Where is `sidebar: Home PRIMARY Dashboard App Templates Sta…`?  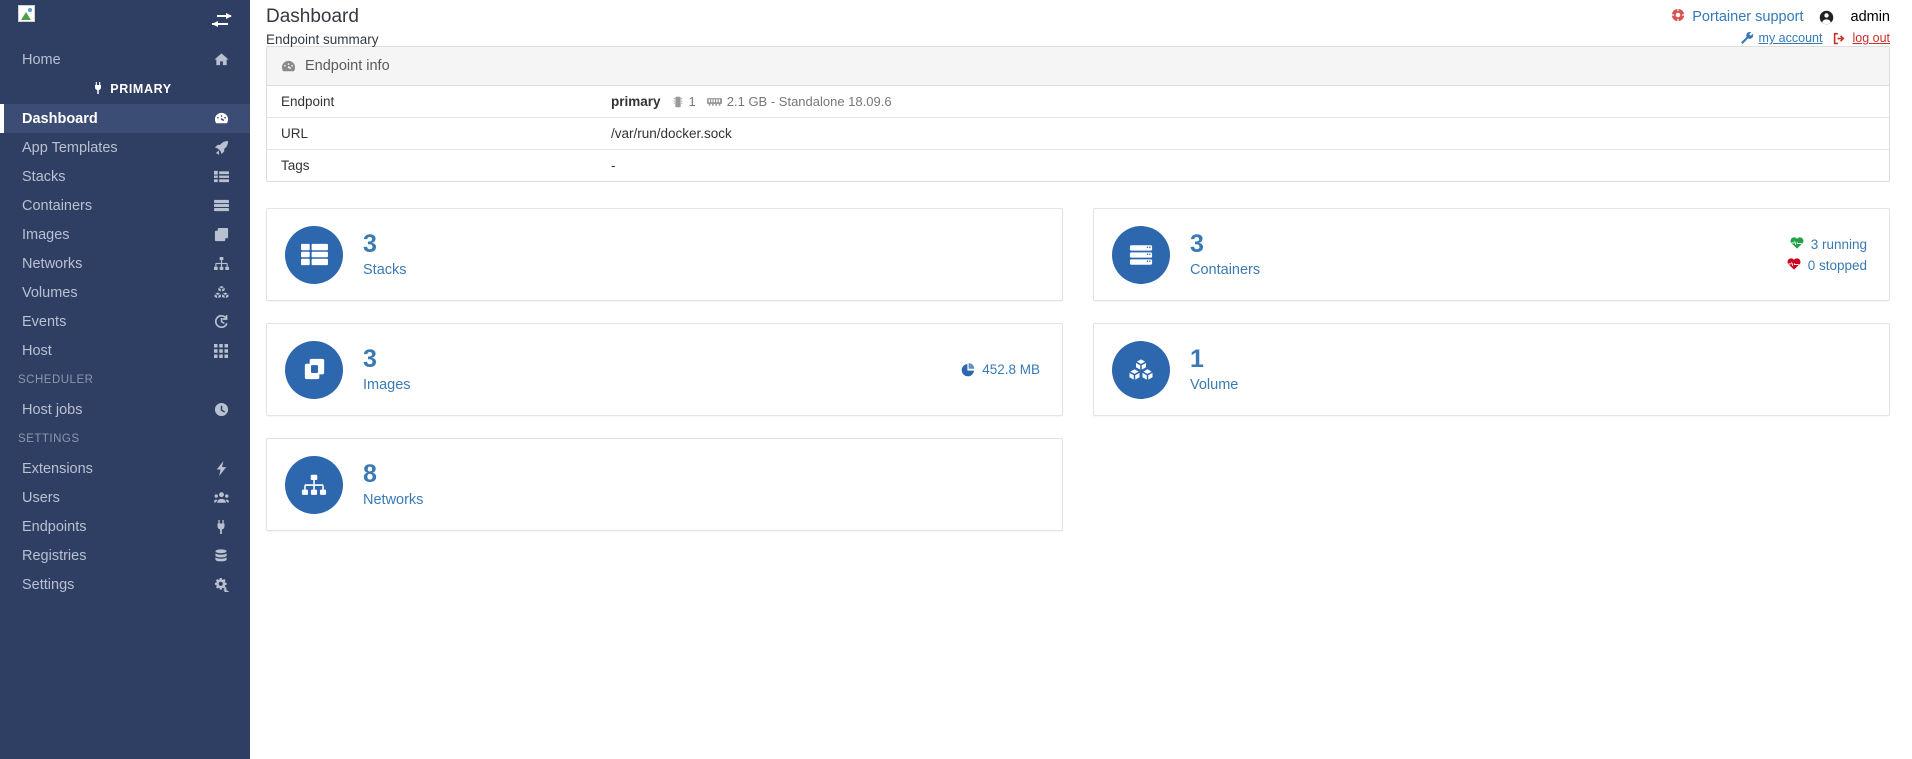
sidebar: Home PRIMARY Dashboard App Templates Sta… is located at coordinates (125, 379).